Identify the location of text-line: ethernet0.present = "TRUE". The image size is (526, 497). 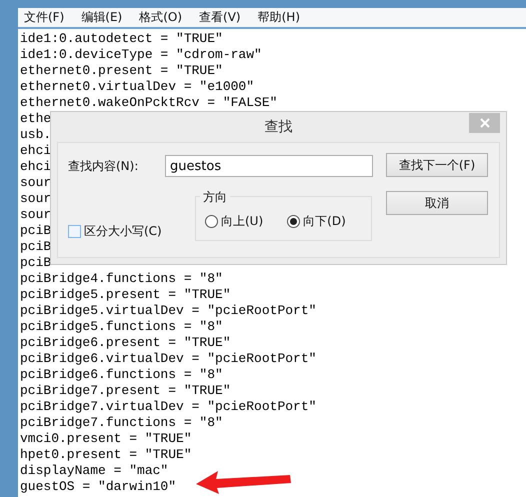
(121, 71).